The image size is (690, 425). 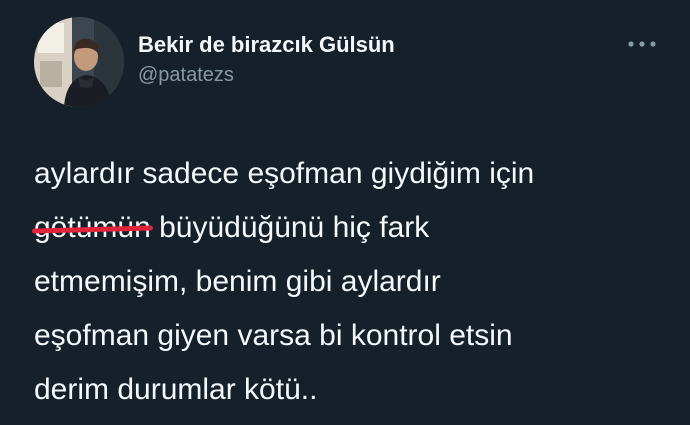 What do you see at coordinates (176, 389) in the screenshot?
I see `tweet-line-5: derim durumlar kötü..` at bounding box center [176, 389].